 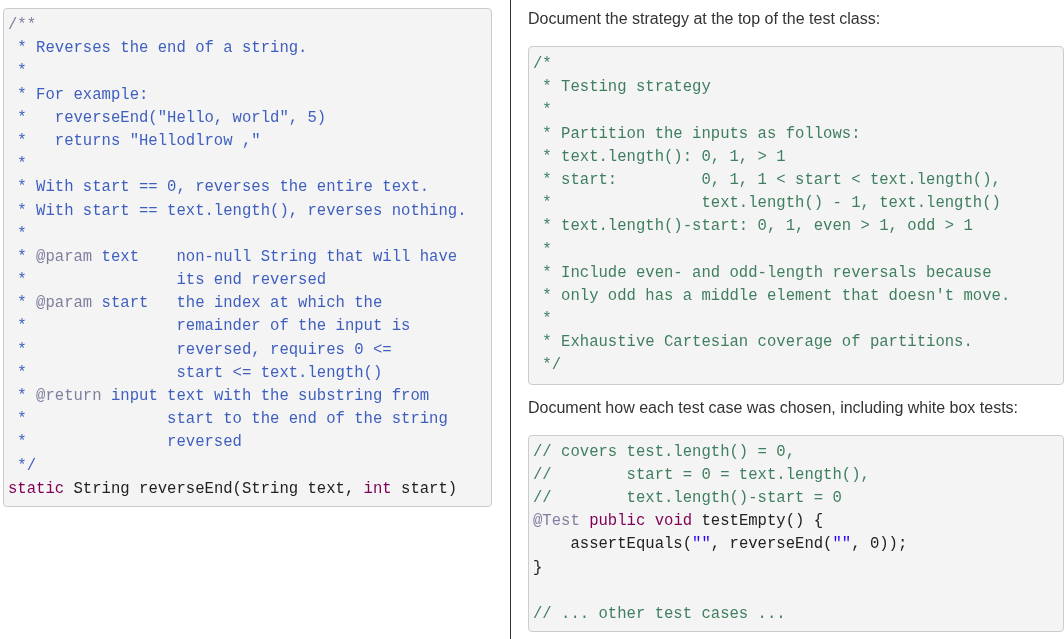 What do you see at coordinates (767, 273) in the screenshot?
I see `code-line: * Include even- and odd-length reversals because` at bounding box center [767, 273].